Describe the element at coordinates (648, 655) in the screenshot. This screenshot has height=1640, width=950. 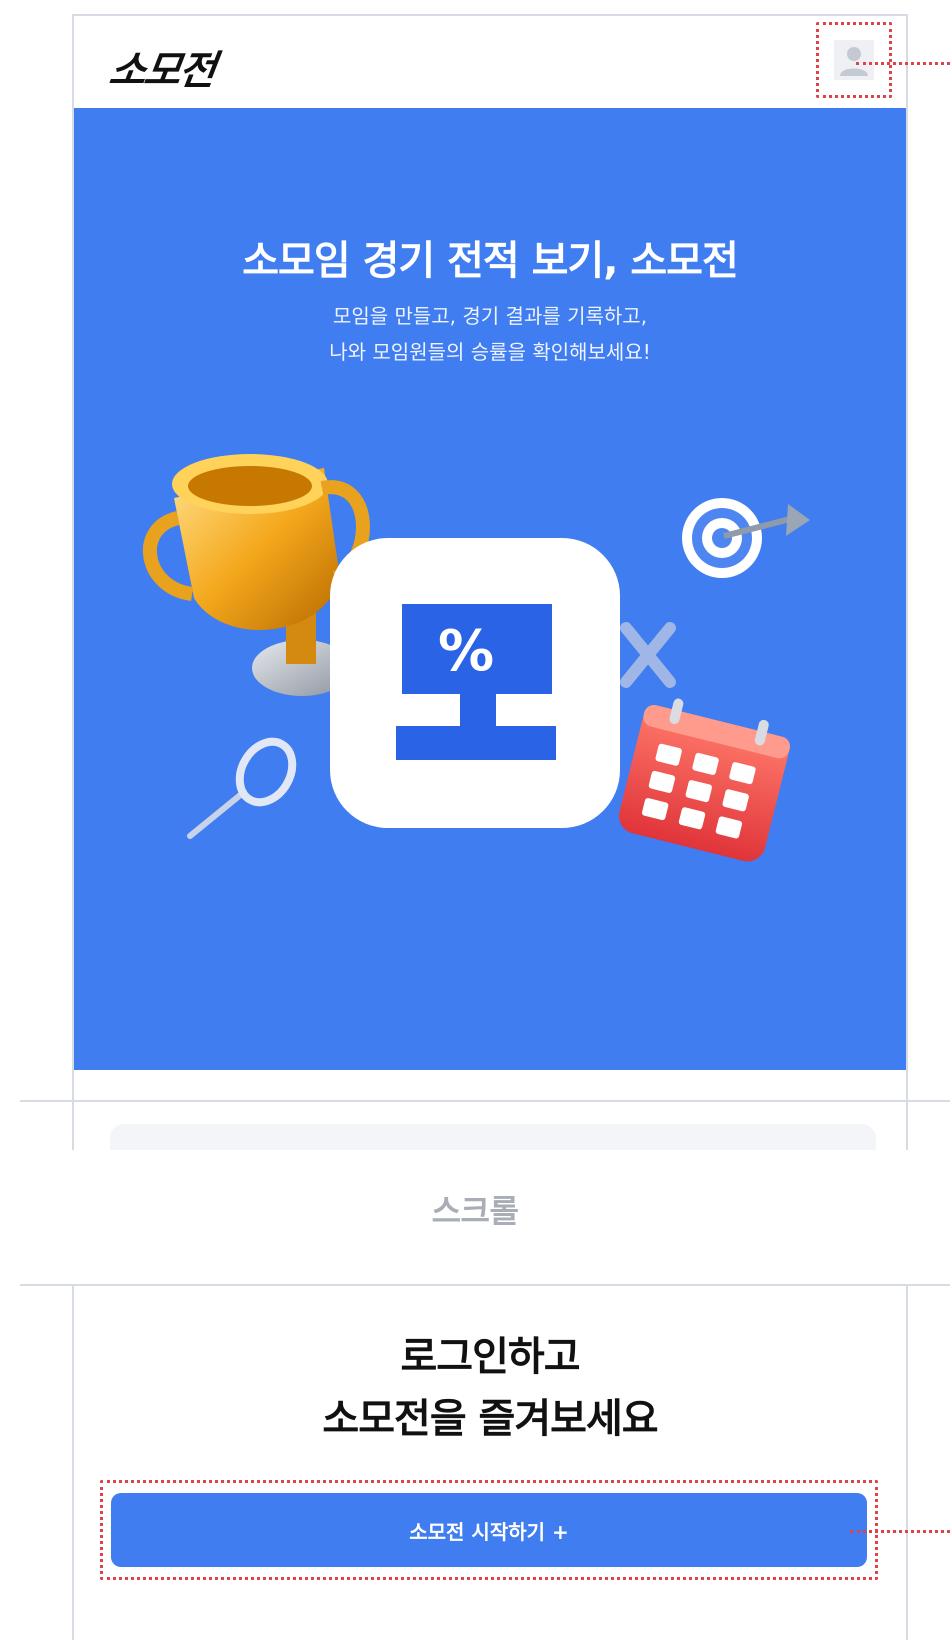
I see `close-x-icon` at that location.